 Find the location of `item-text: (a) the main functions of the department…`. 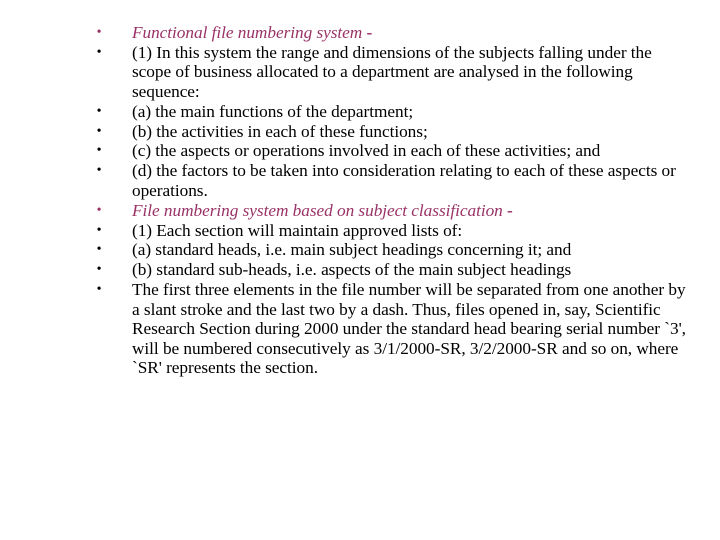

item-text: (a) the main functions of the department… is located at coordinates (273, 111).